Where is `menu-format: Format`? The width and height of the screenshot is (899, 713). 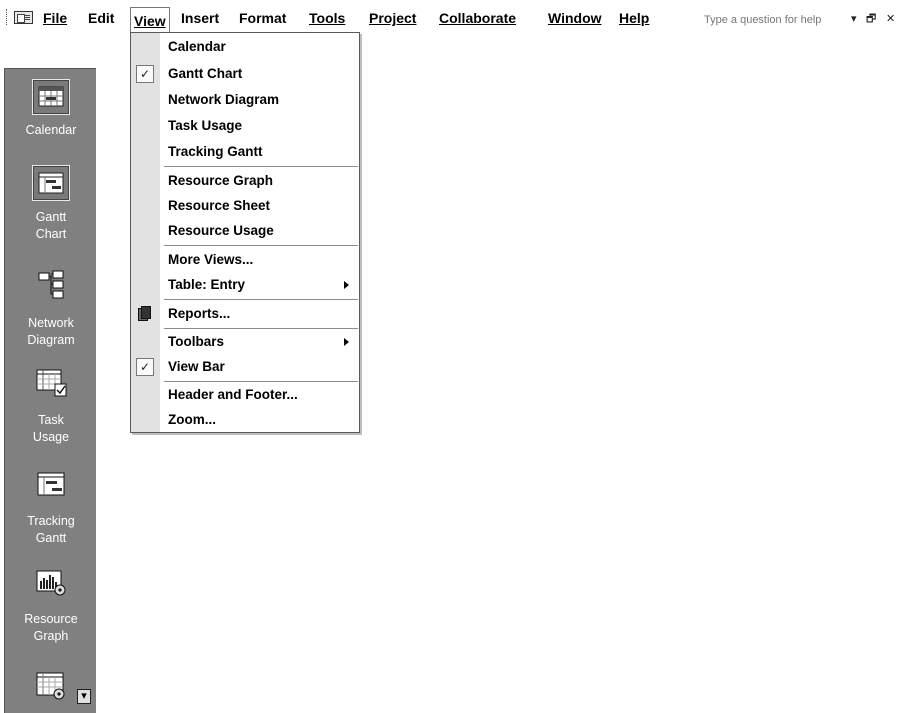 menu-format: Format is located at coordinates (262, 18).